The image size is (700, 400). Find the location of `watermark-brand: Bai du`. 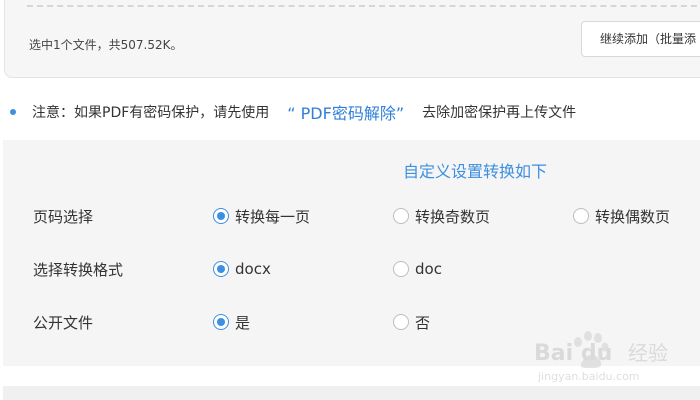

watermark-brand: Bai du is located at coordinates (573, 353).